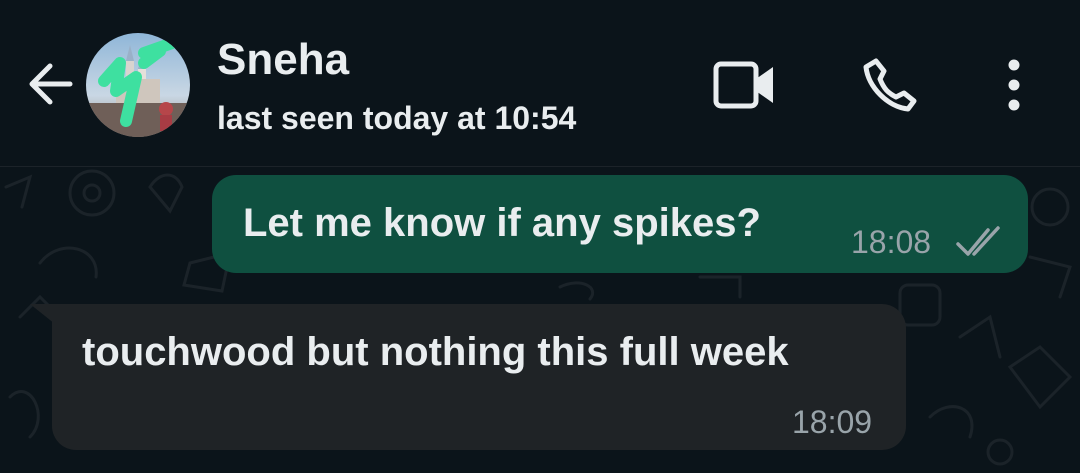 The image size is (1080, 473). I want to click on arrow-back-icon, so click(51, 84).